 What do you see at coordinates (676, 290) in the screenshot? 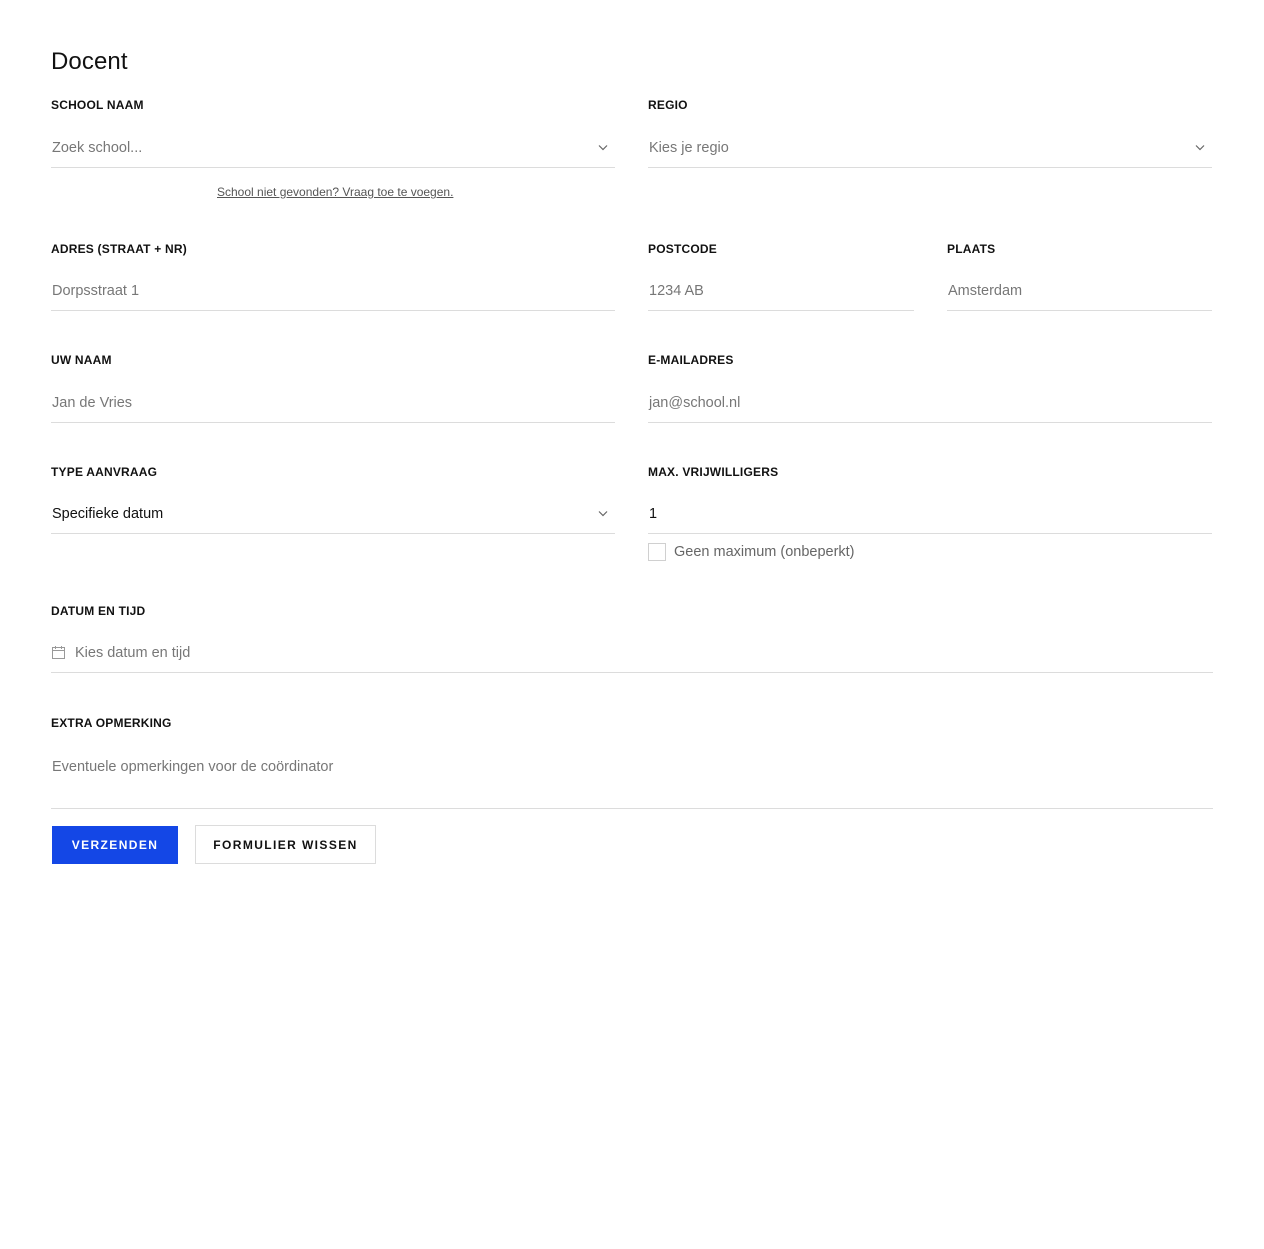
I see `postcode-placeholder: 1234 AB` at bounding box center [676, 290].